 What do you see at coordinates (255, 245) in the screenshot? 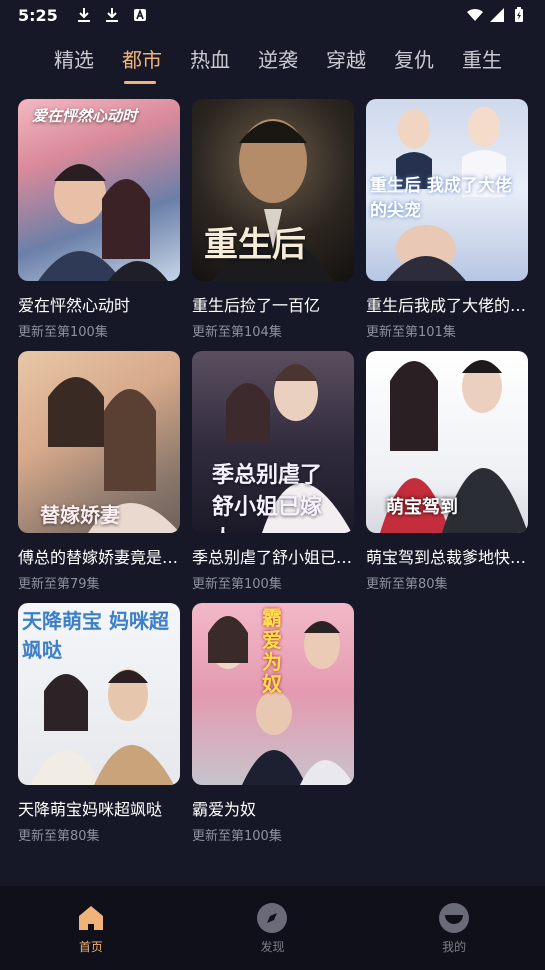
I see `poster-title-art: 重生后` at bounding box center [255, 245].